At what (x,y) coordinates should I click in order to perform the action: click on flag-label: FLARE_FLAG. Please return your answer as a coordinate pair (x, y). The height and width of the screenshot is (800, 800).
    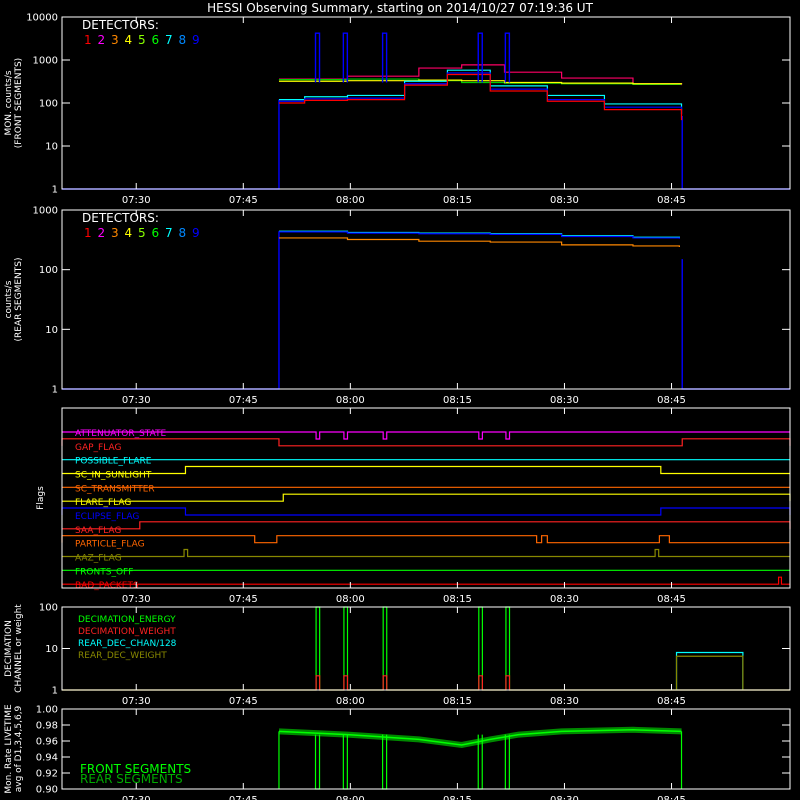
    Looking at the image, I should click on (103, 503).